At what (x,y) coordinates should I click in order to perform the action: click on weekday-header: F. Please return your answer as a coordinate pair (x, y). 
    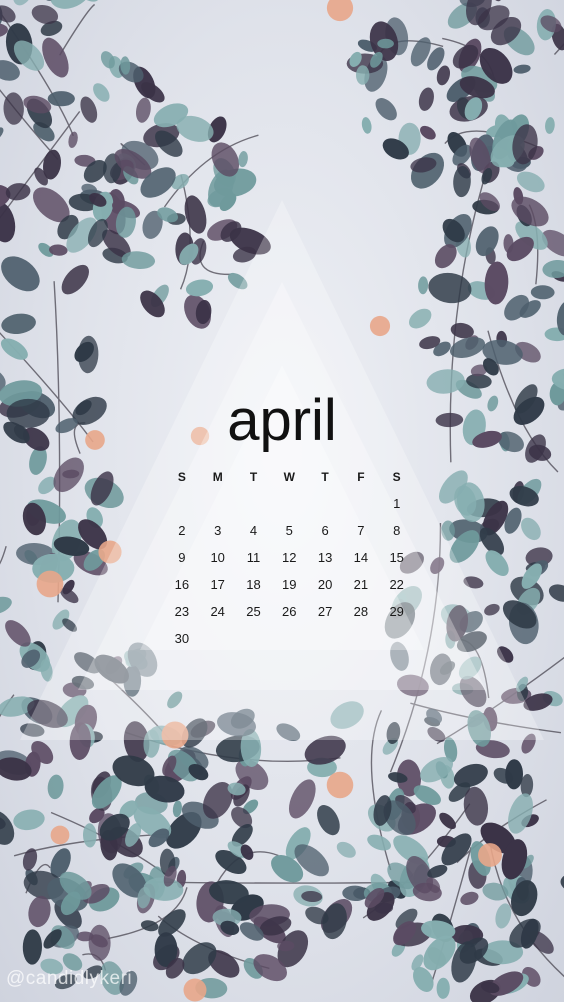
    Looking at the image, I should click on (361, 477).